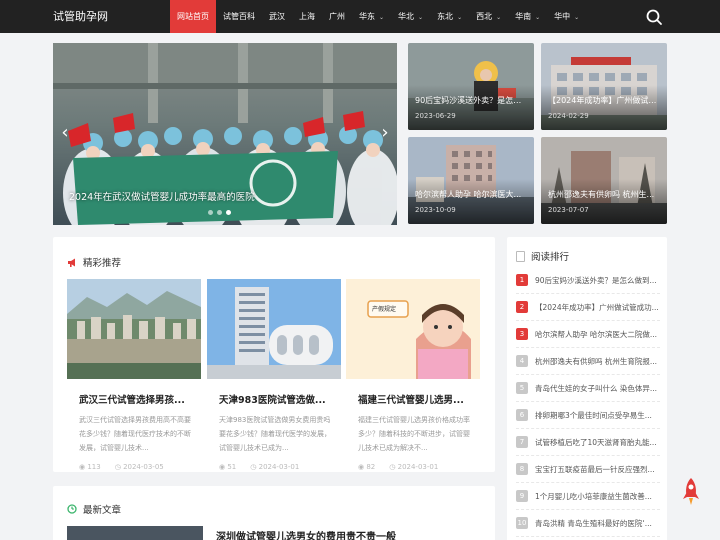 This screenshot has height=540, width=720. Describe the element at coordinates (90, 467) in the screenshot. I see `views-count: ◉ 113` at that location.